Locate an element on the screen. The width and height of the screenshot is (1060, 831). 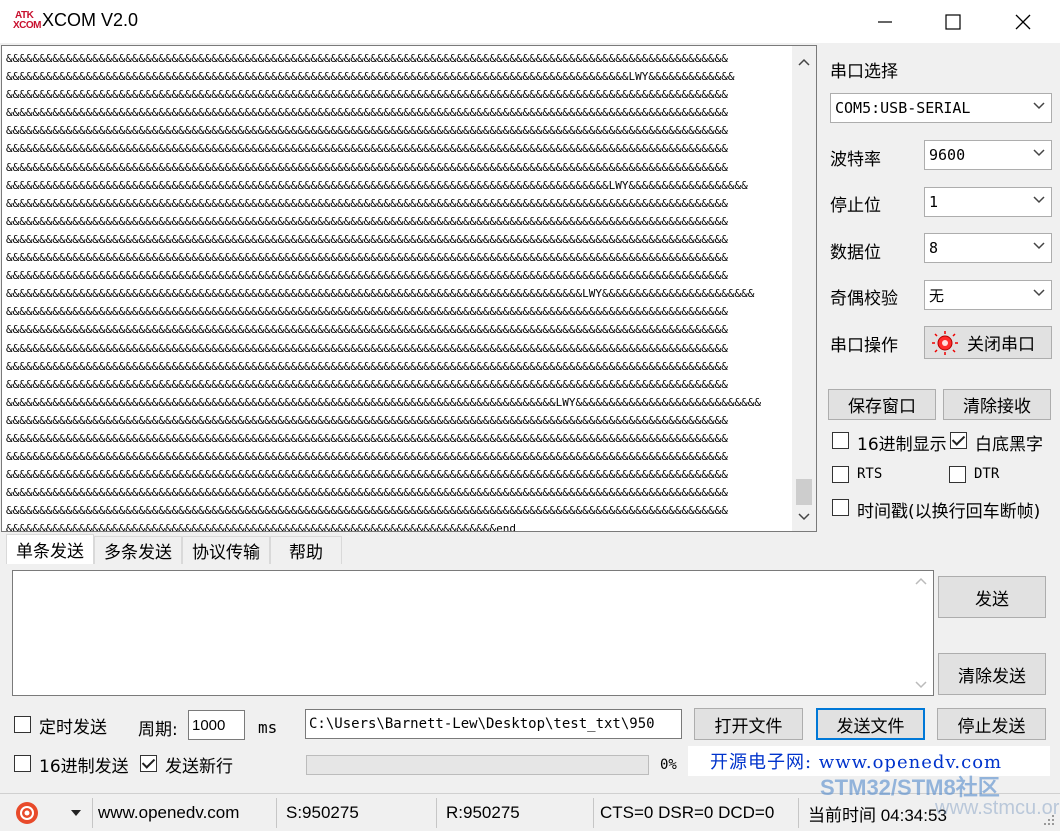
receive-scrollbar is located at coordinates (804, 288).